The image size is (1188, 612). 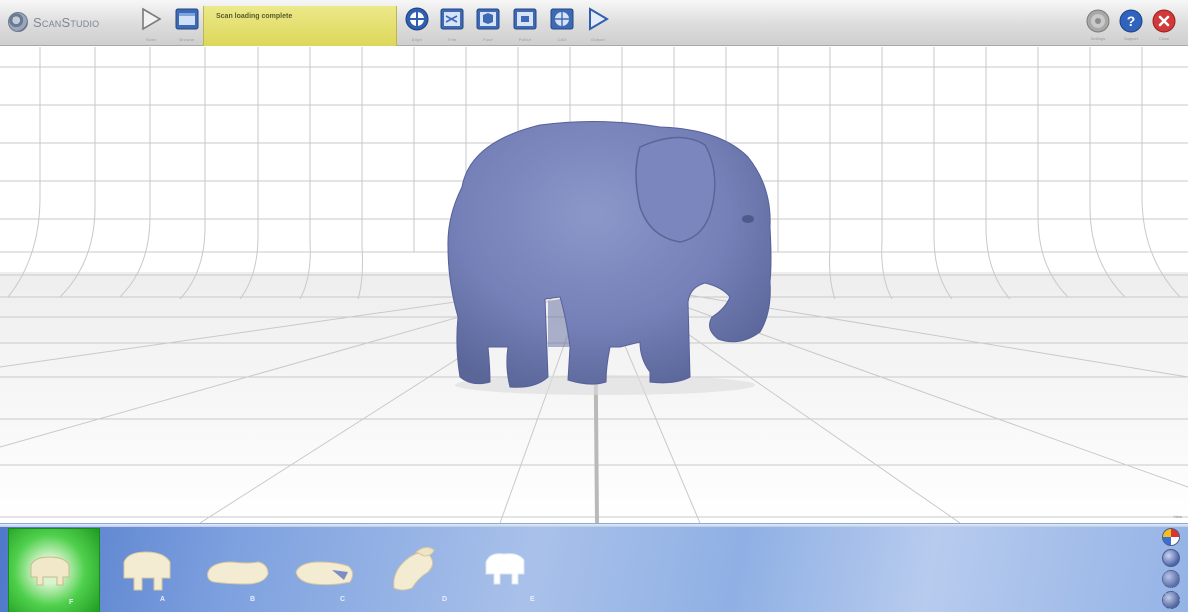 What do you see at coordinates (562, 19) in the screenshot?
I see `cad-icon` at bounding box center [562, 19].